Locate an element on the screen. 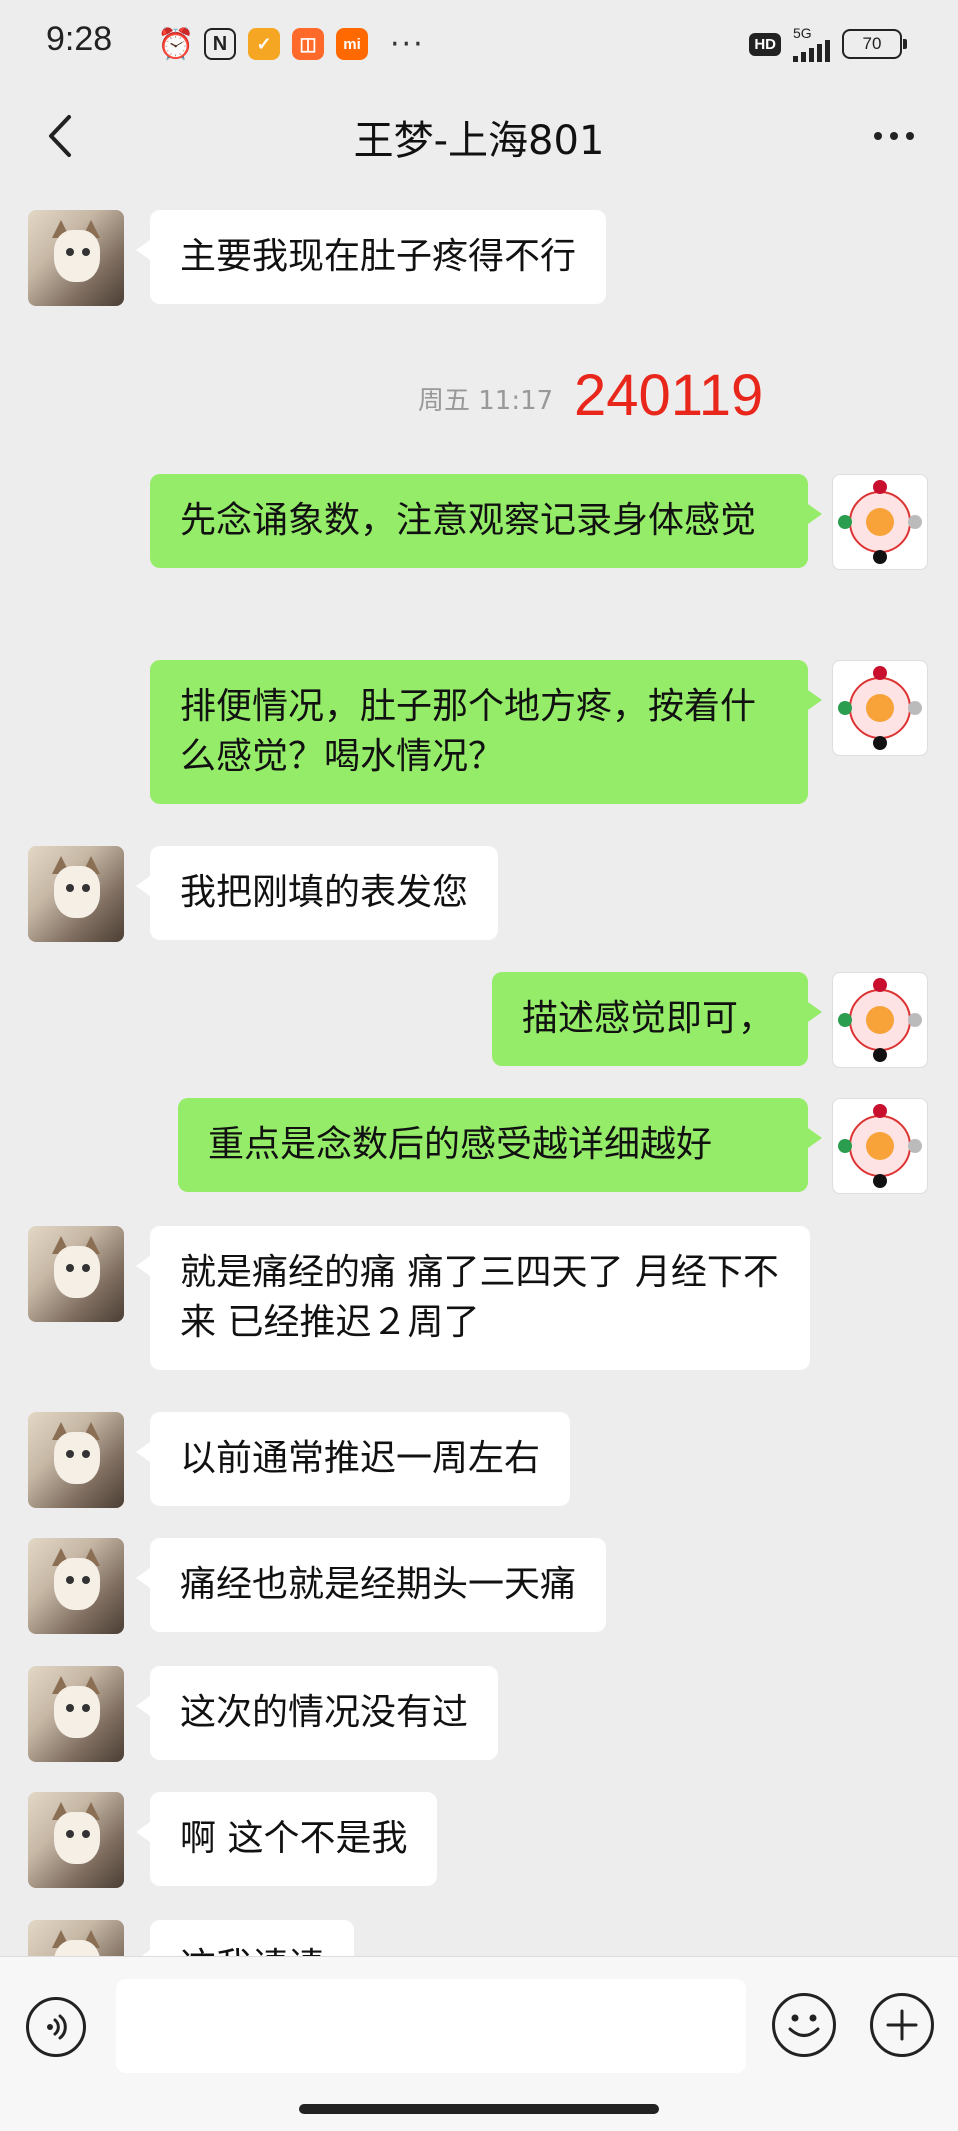  mi-icon: mi is located at coordinates (352, 44).